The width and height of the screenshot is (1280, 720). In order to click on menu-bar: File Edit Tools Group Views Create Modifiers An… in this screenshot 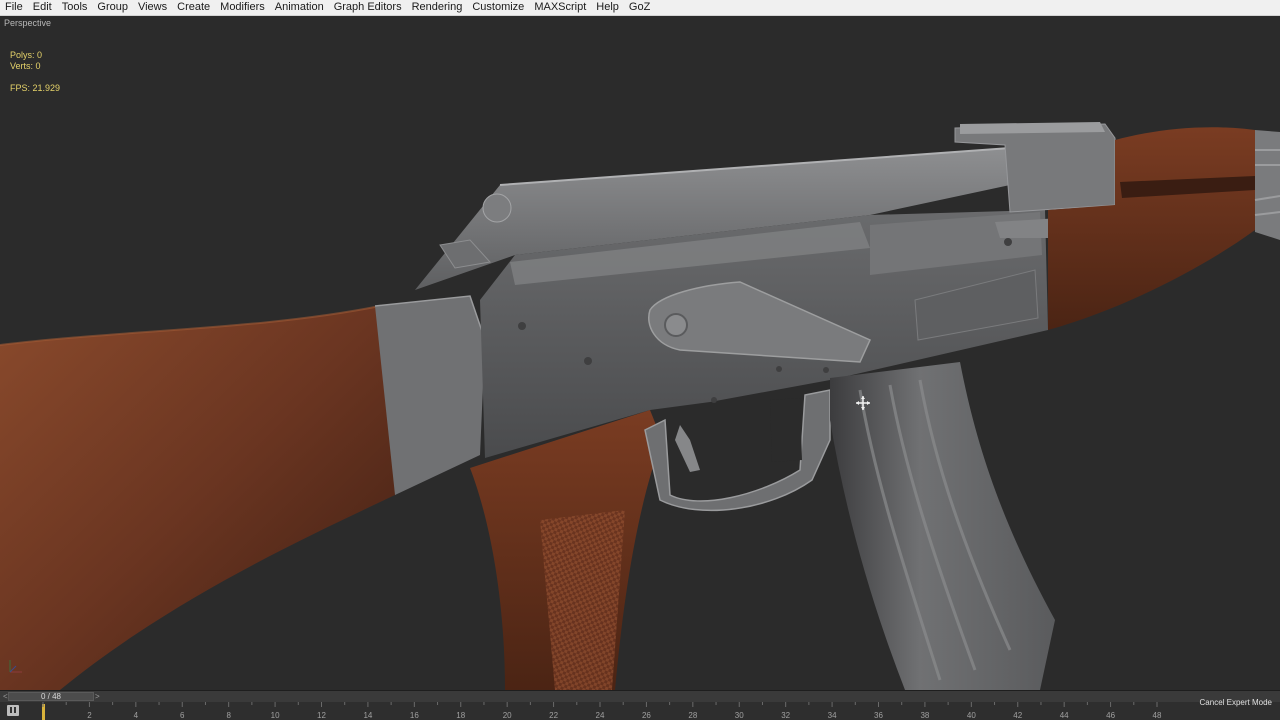, I will do `click(640, 8)`.